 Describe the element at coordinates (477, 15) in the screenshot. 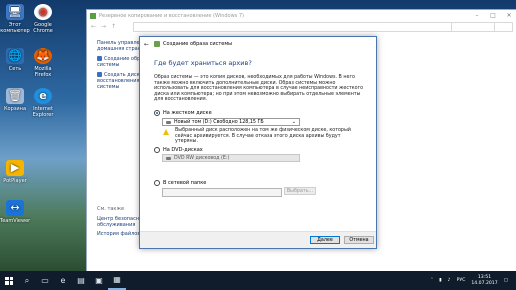

I see `minimize-button: –` at that location.